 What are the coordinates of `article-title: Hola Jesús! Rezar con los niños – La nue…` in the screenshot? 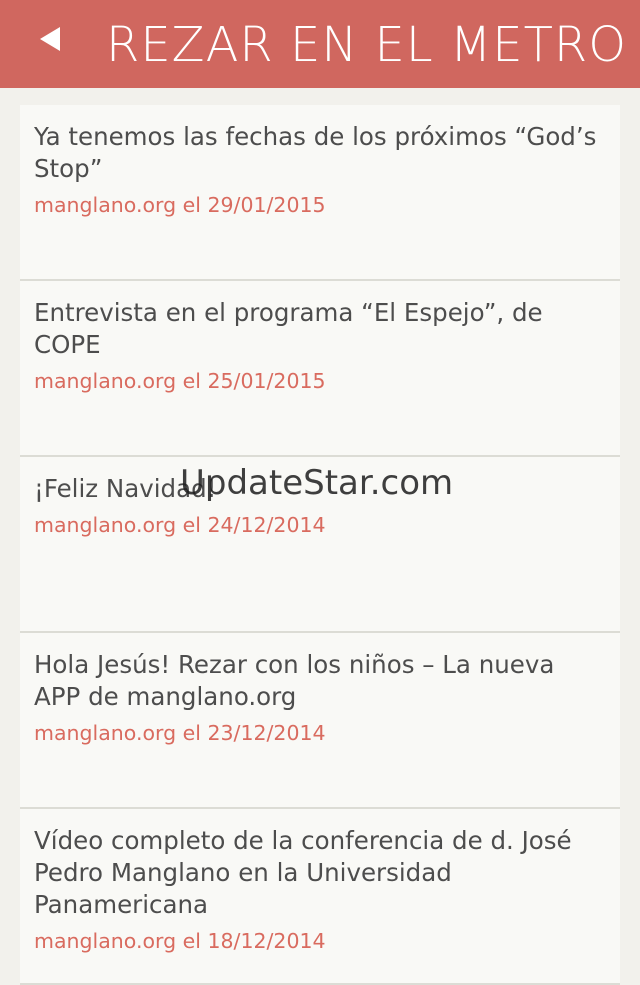 It's located at (294, 680).